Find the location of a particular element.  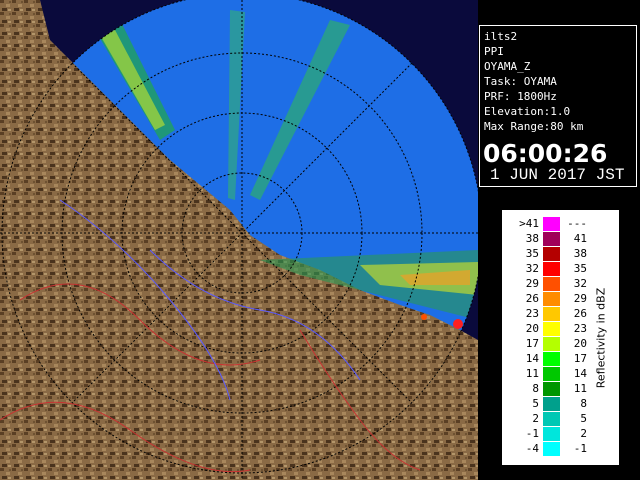

legend-high-value: 8 is located at coordinates (583, 403).